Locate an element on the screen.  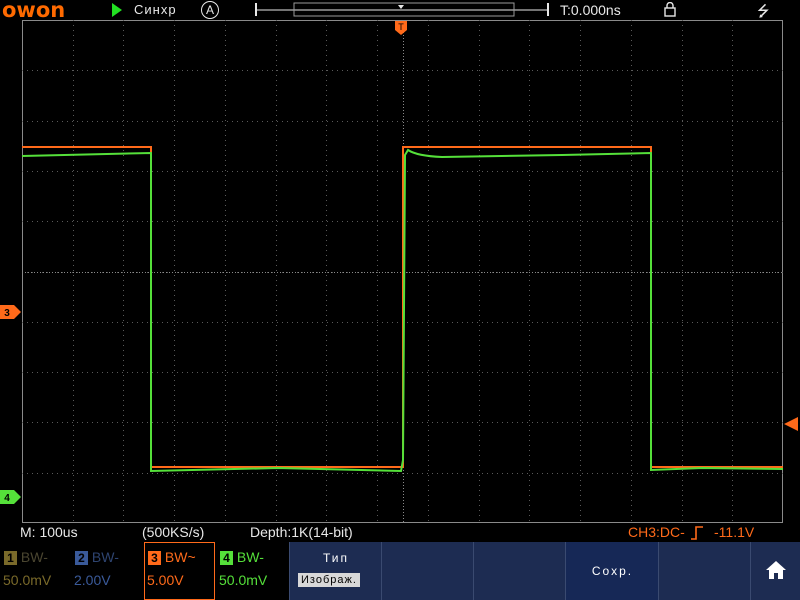
display-type-label: Тип is located at coordinates (335, 558).